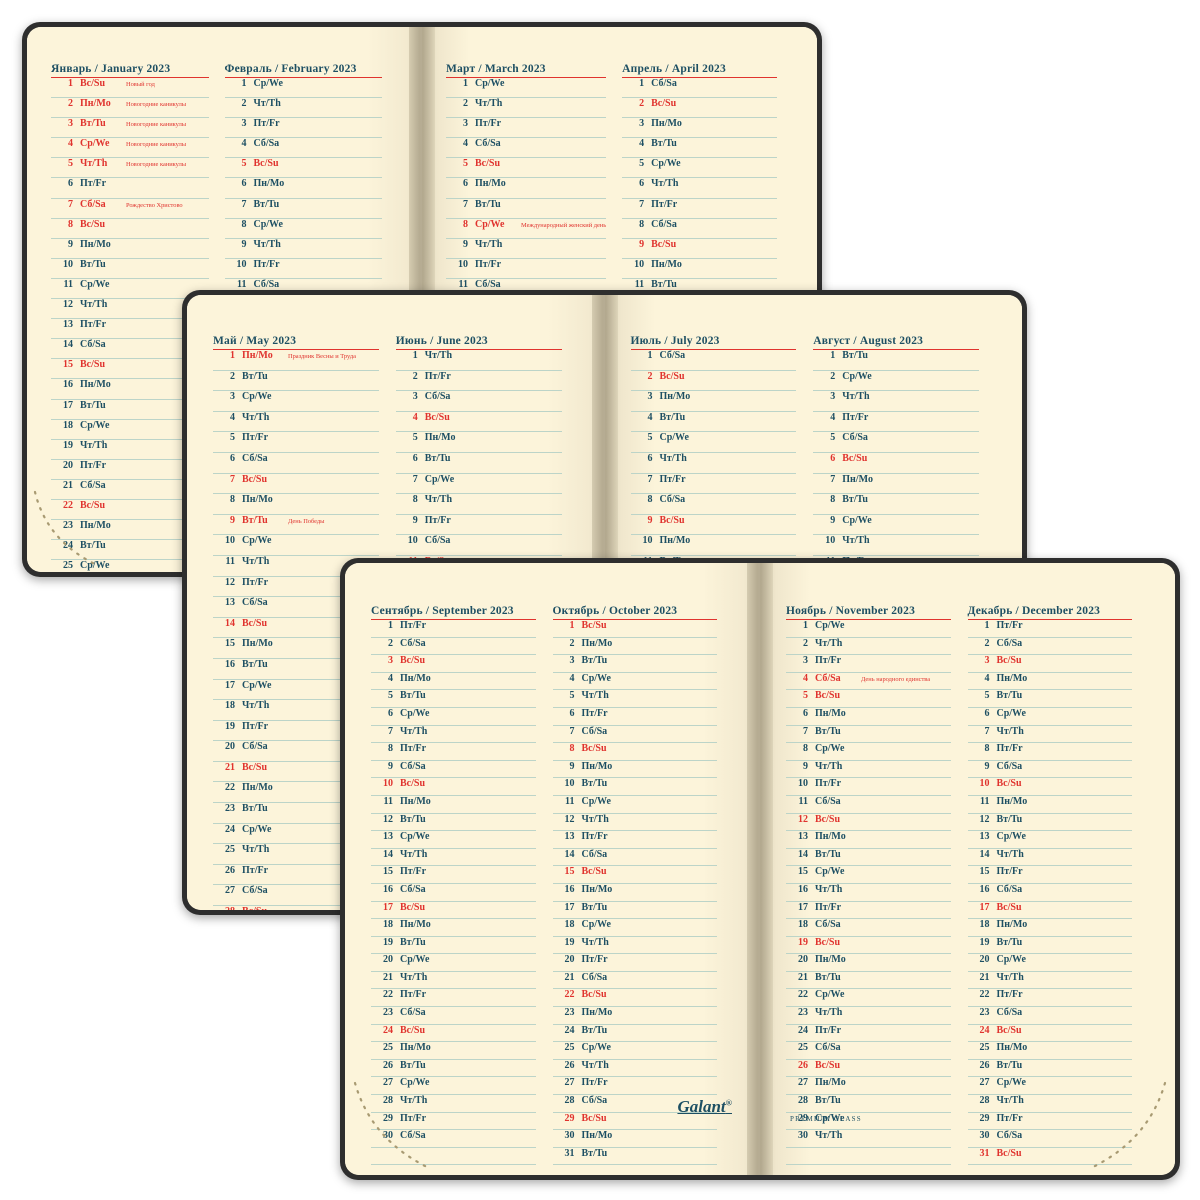 The width and height of the screenshot is (1200, 1200). Describe the element at coordinates (868, 1051) in the screenshot. I see `day-row: 25 Сб/Sa` at that location.